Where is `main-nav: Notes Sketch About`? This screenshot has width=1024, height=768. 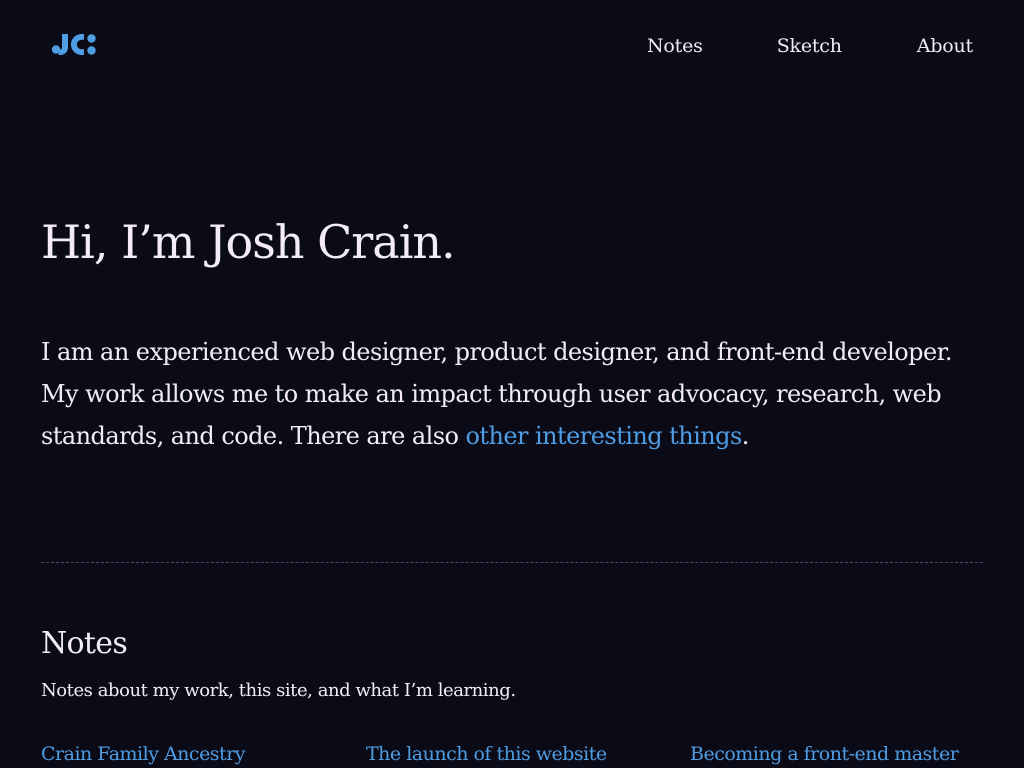 main-nav: Notes Sketch About is located at coordinates (810, 46).